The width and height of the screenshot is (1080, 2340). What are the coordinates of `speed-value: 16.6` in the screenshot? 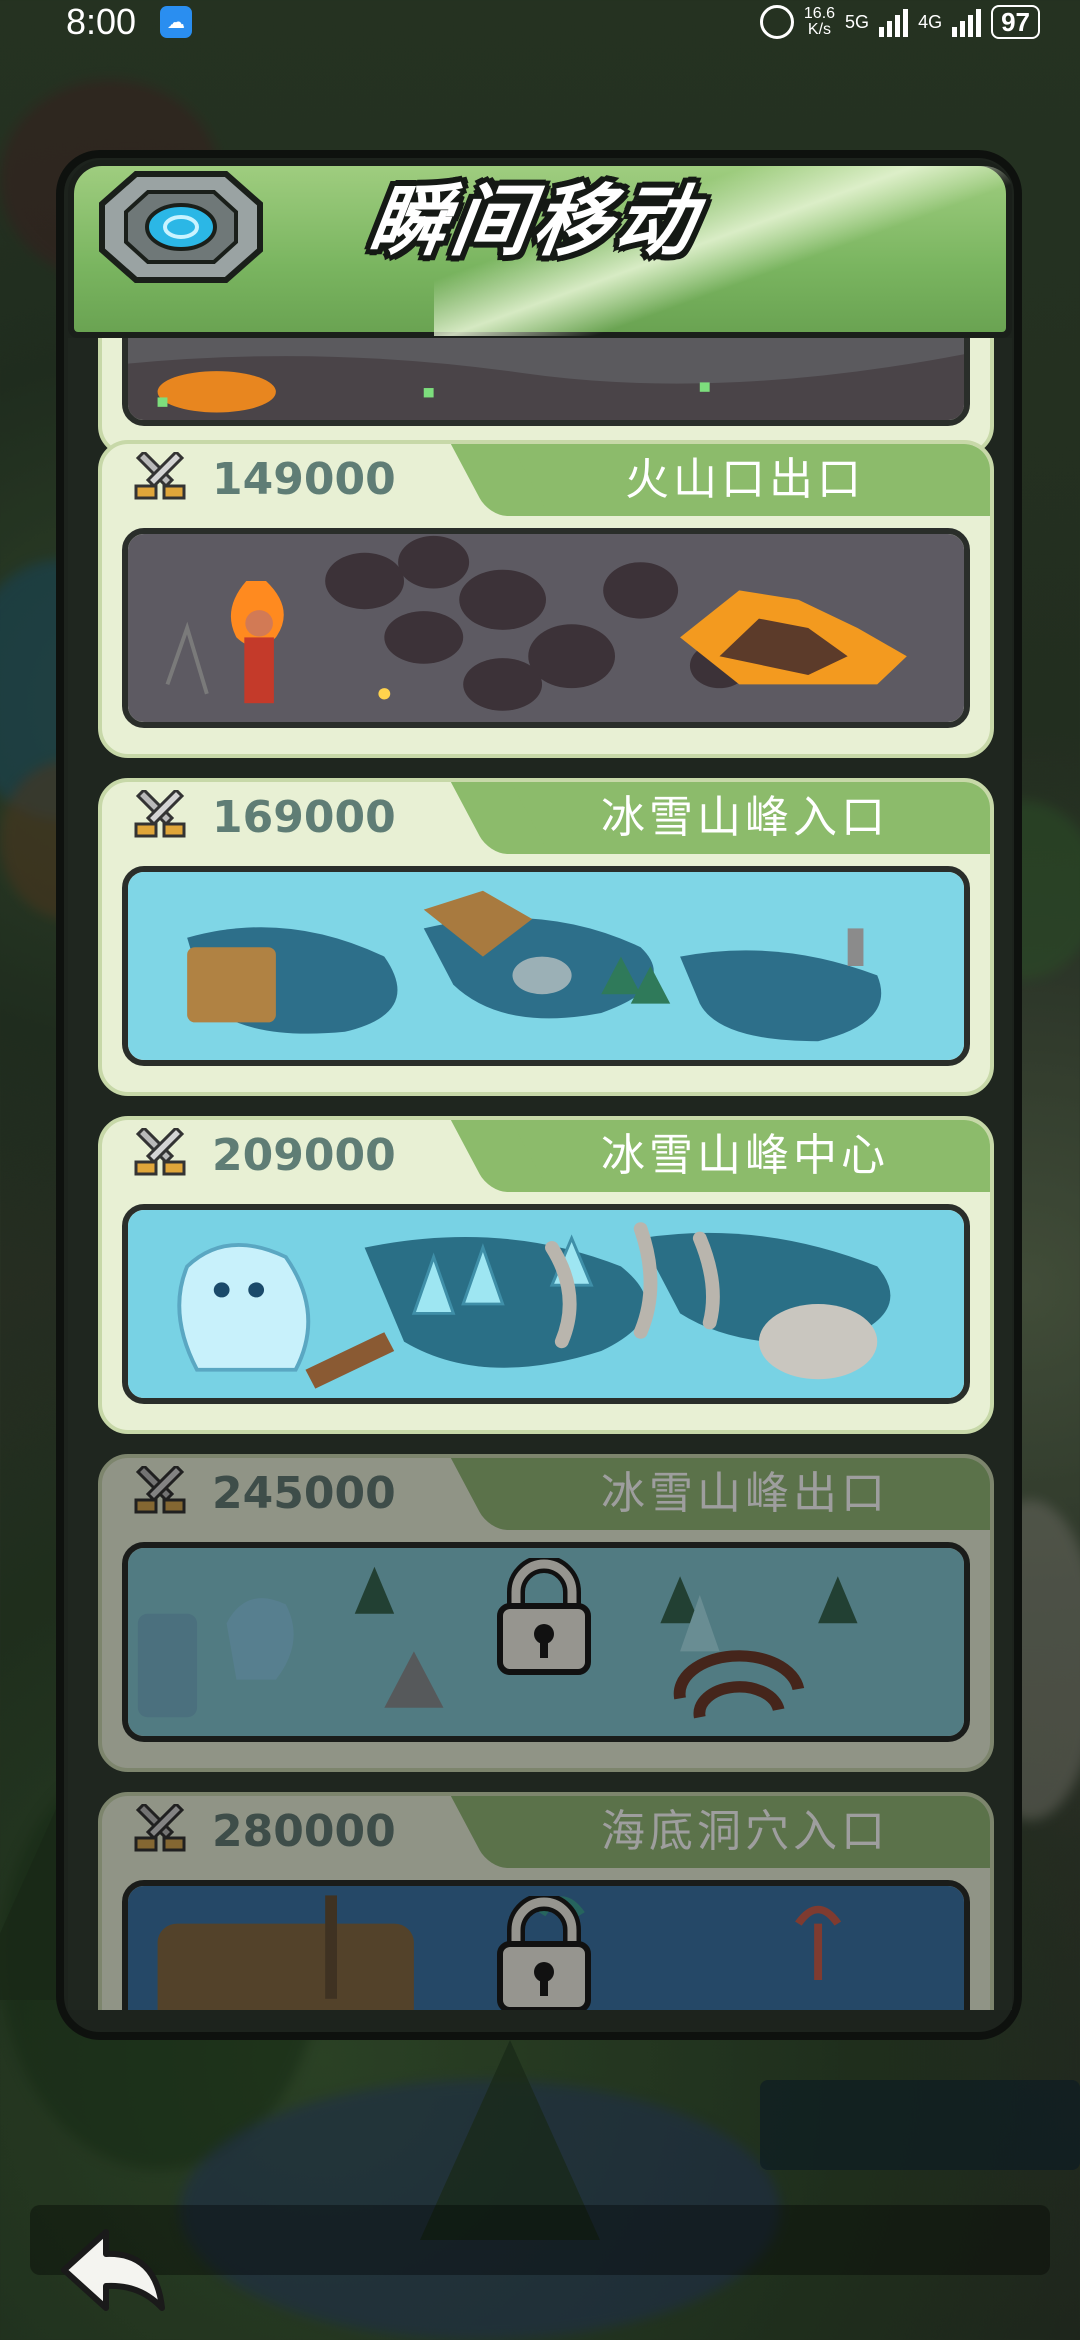 It's located at (819, 13).